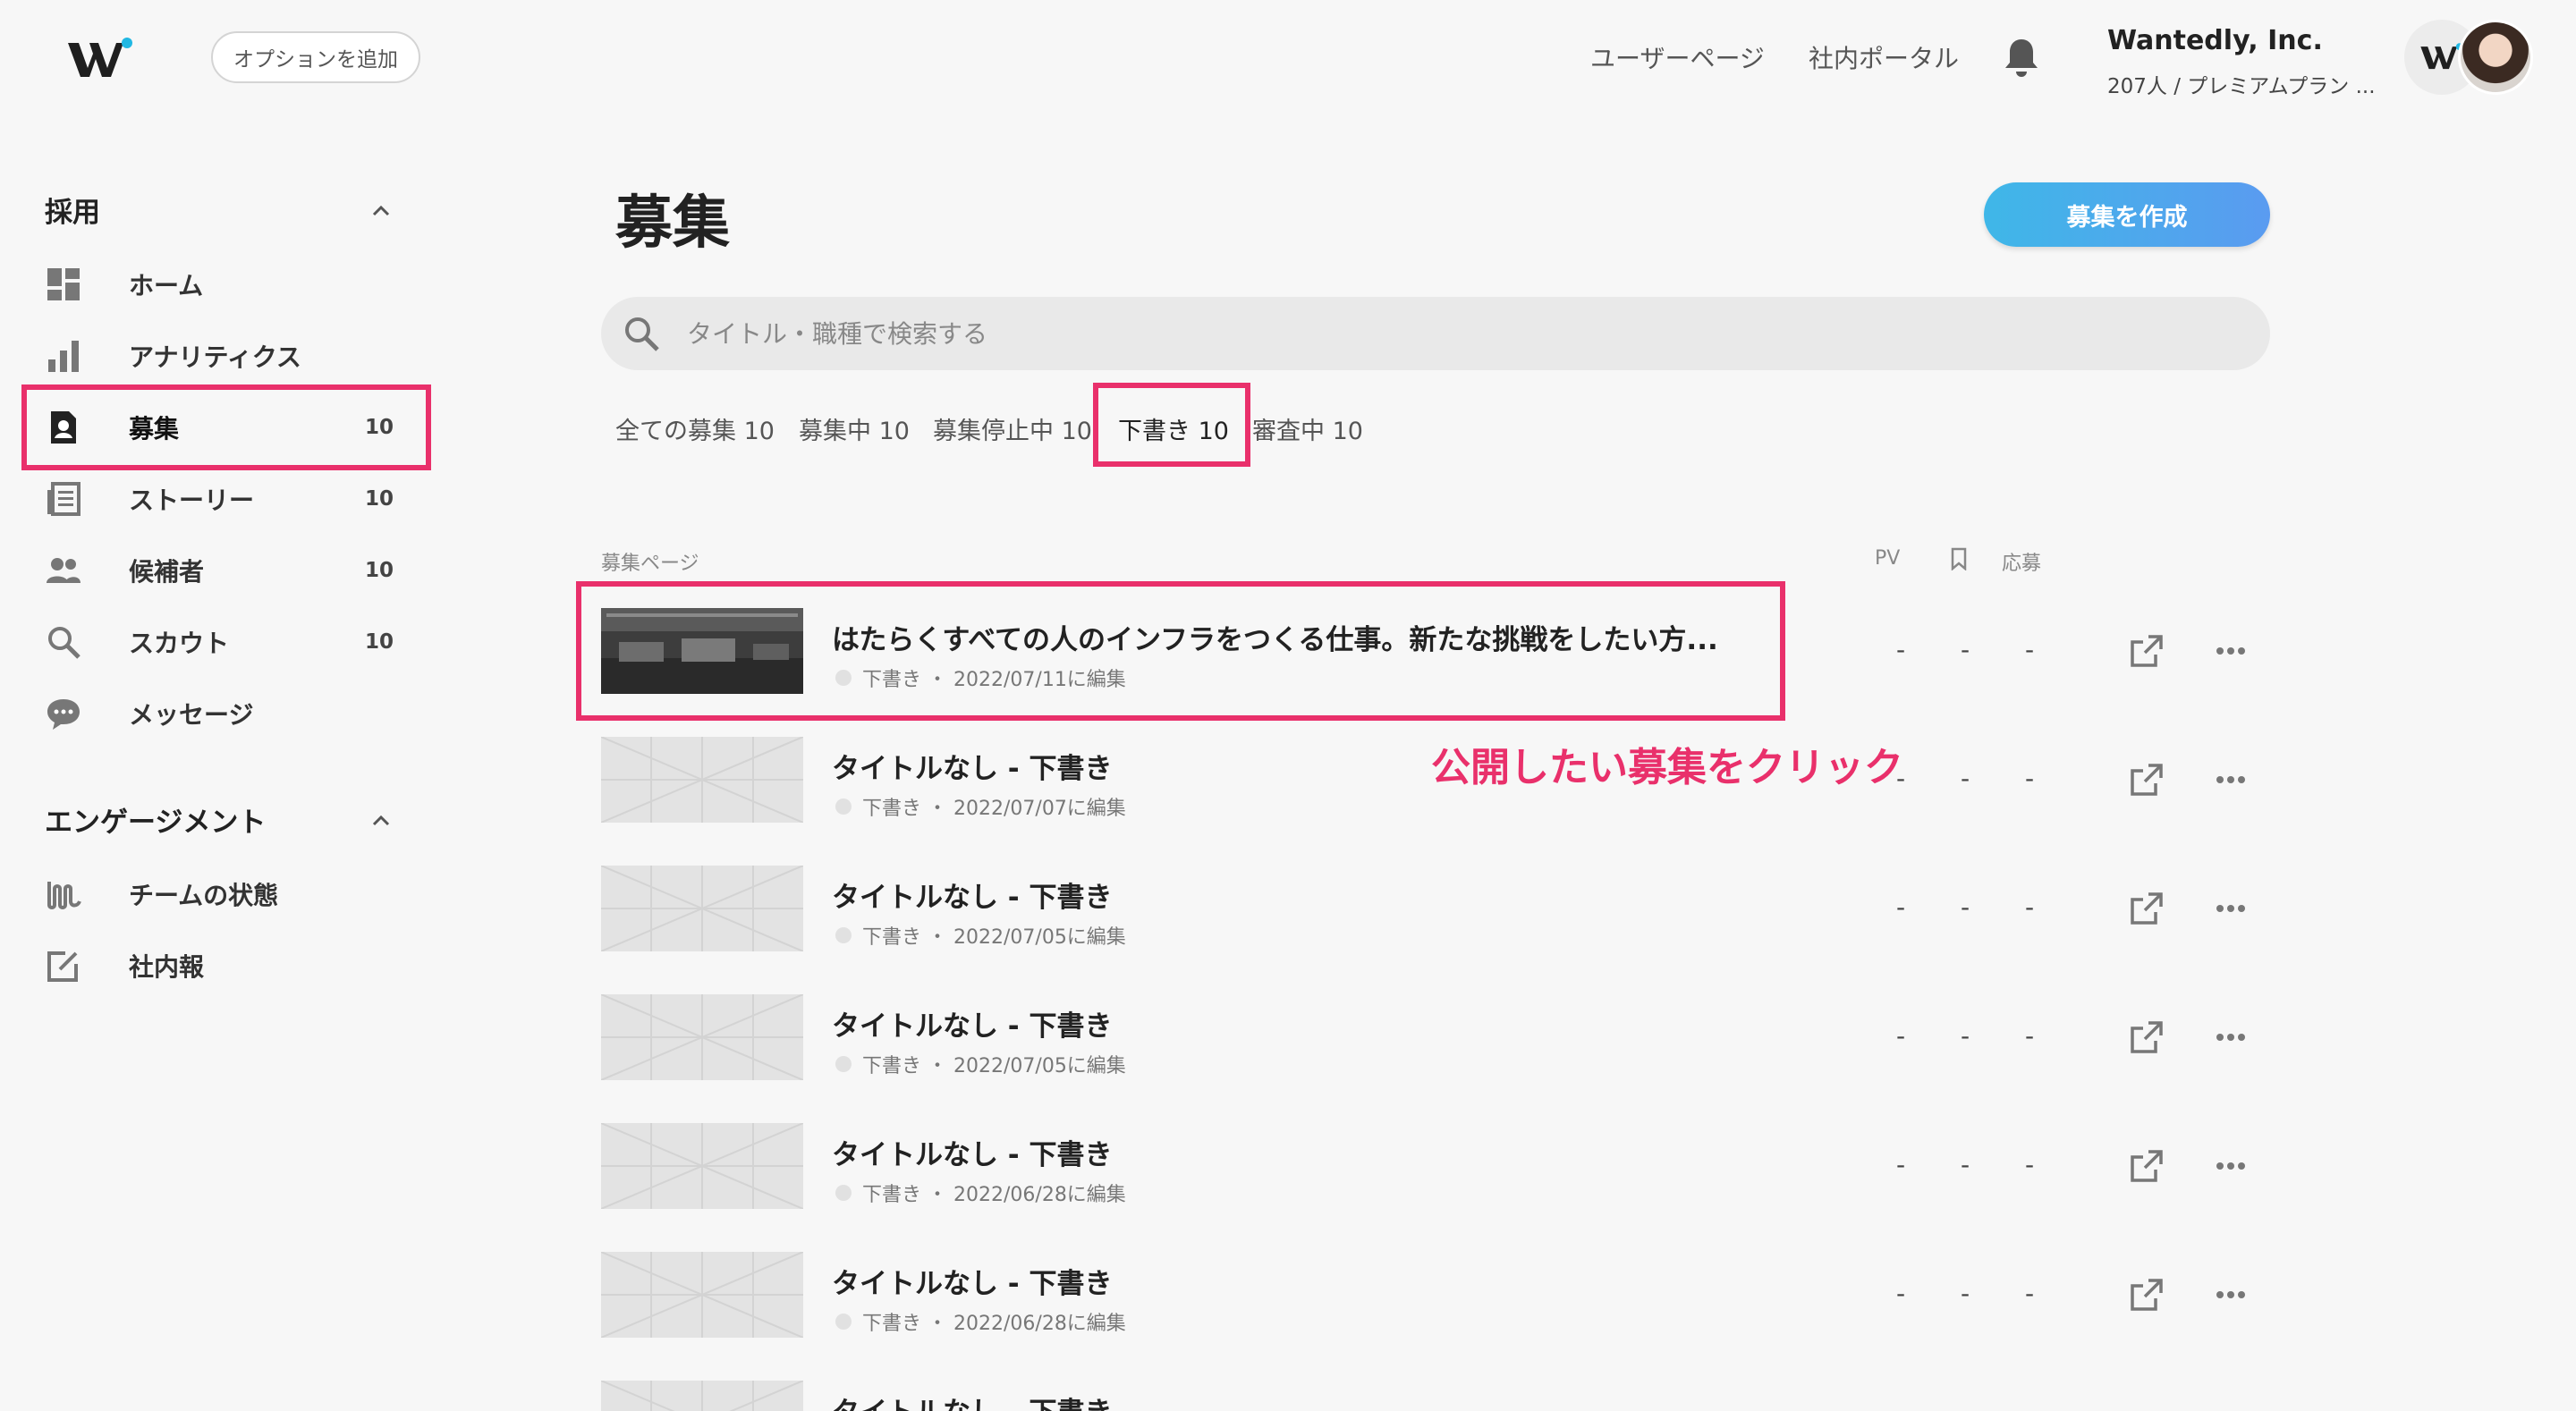 The image size is (2576, 1411). What do you see at coordinates (219, 642) in the screenshot?
I see `sidebar-item-scout: スカウト 10` at bounding box center [219, 642].